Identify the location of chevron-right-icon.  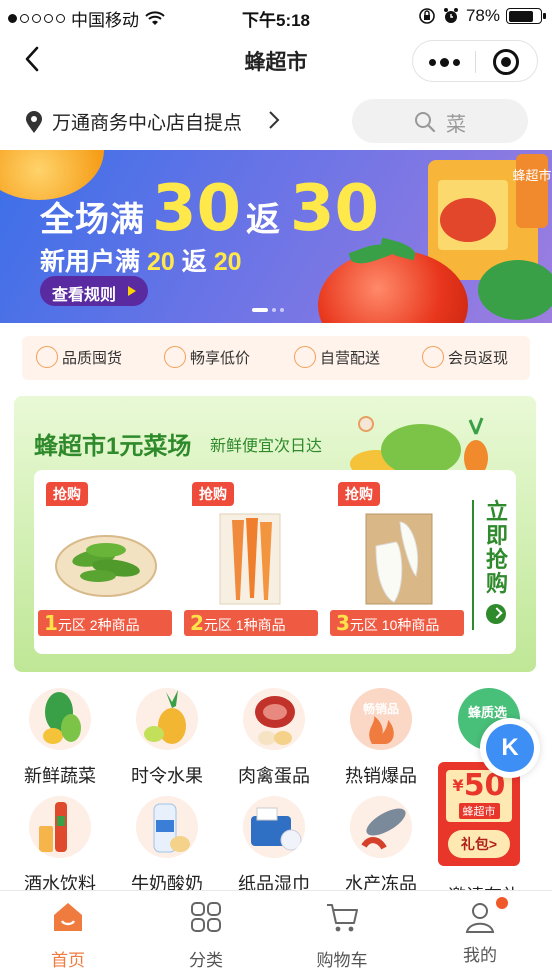
(274, 120).